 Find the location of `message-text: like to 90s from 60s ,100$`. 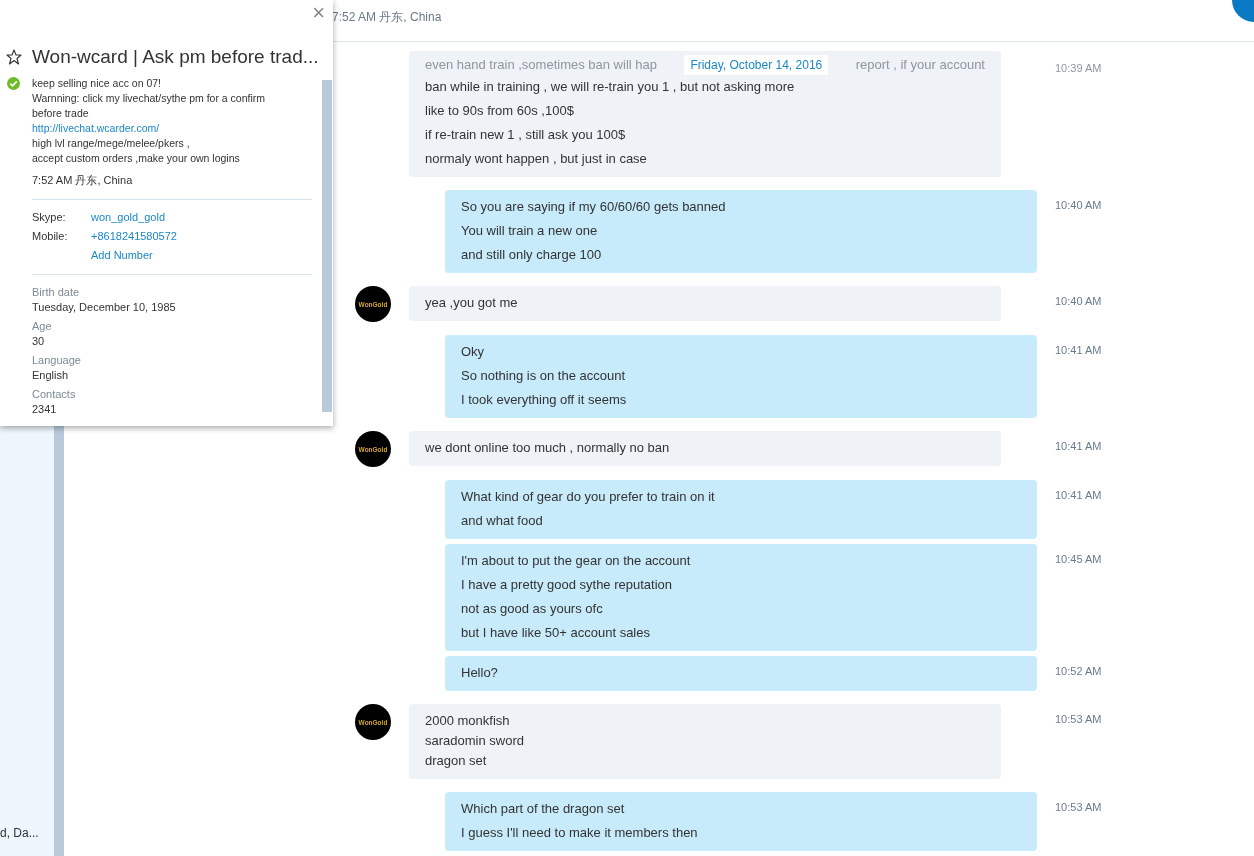

message-text: like to 90s from 60s ,100$ is located at coordinates (500, 111).